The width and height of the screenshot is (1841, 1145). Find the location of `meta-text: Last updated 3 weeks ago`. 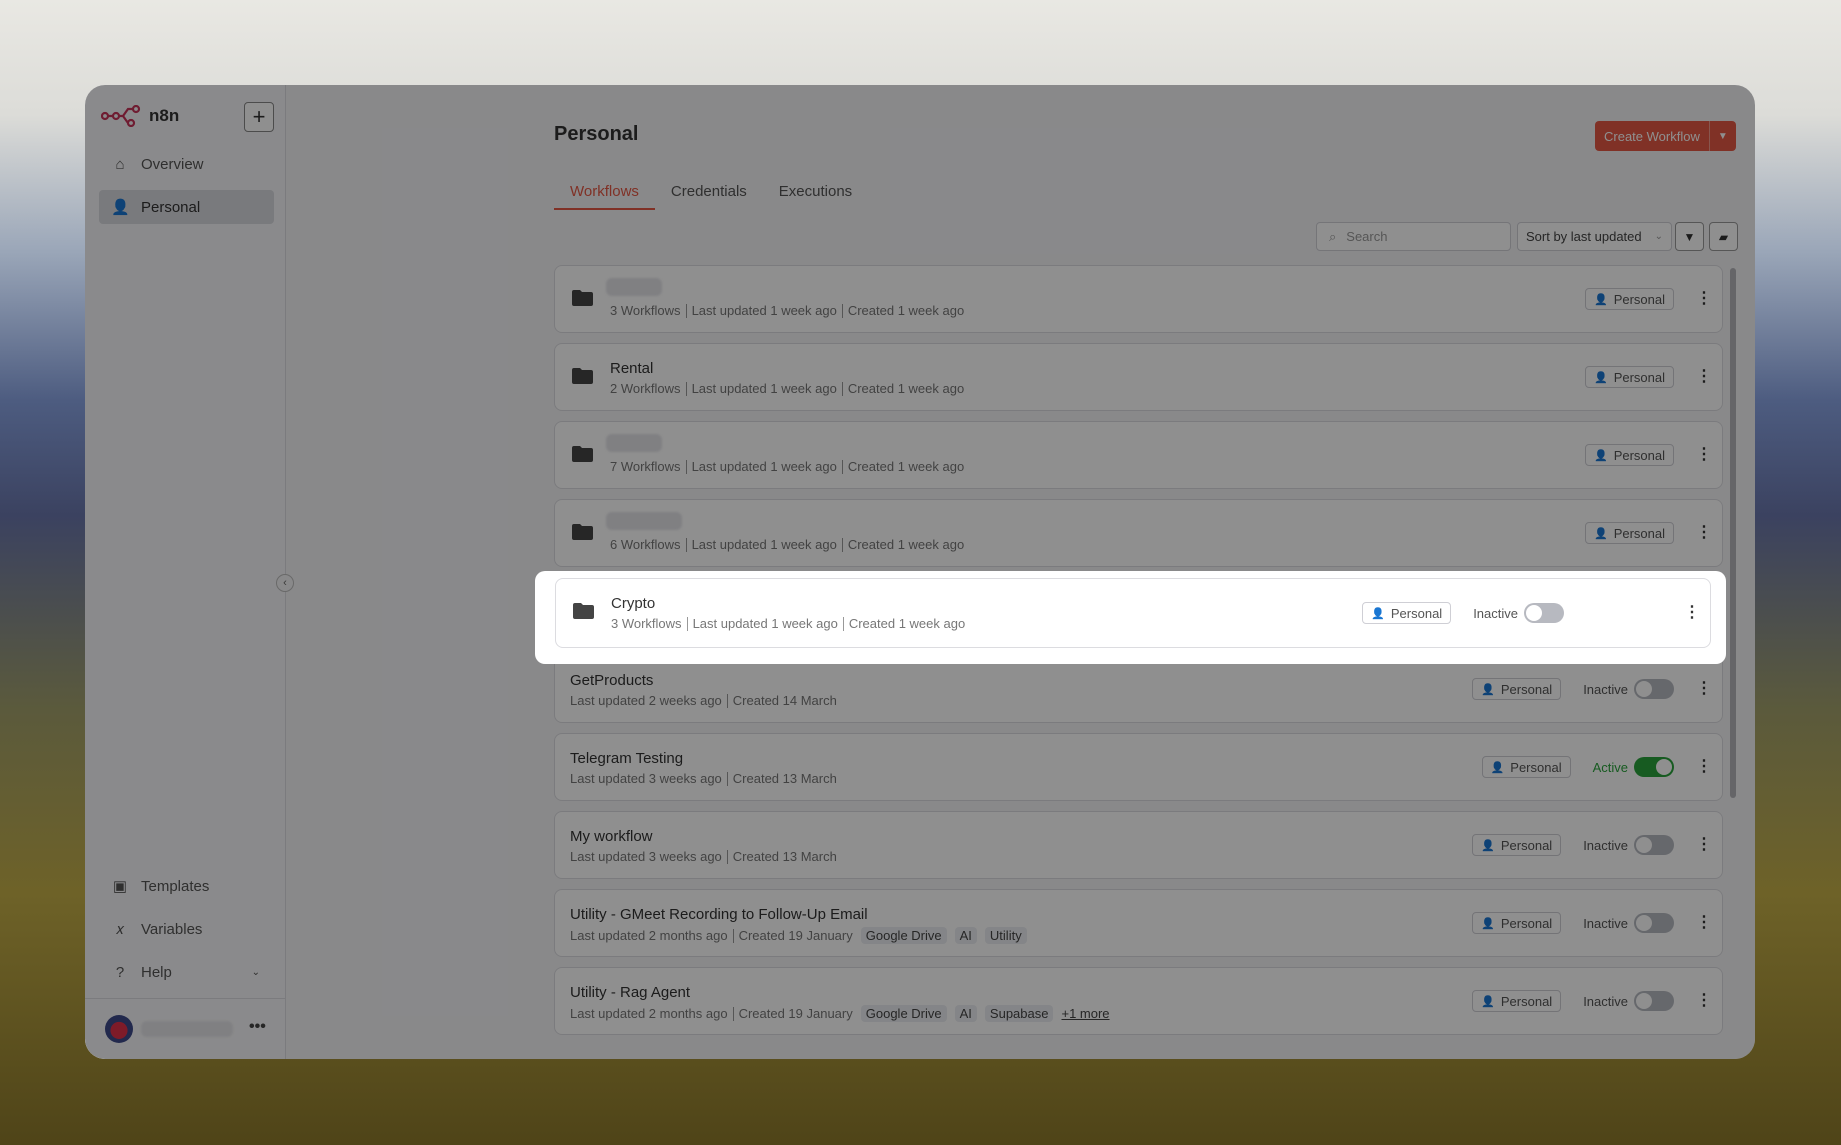

meta-text: Last updated 3 weeks ago is located at coordinates (646, 778).